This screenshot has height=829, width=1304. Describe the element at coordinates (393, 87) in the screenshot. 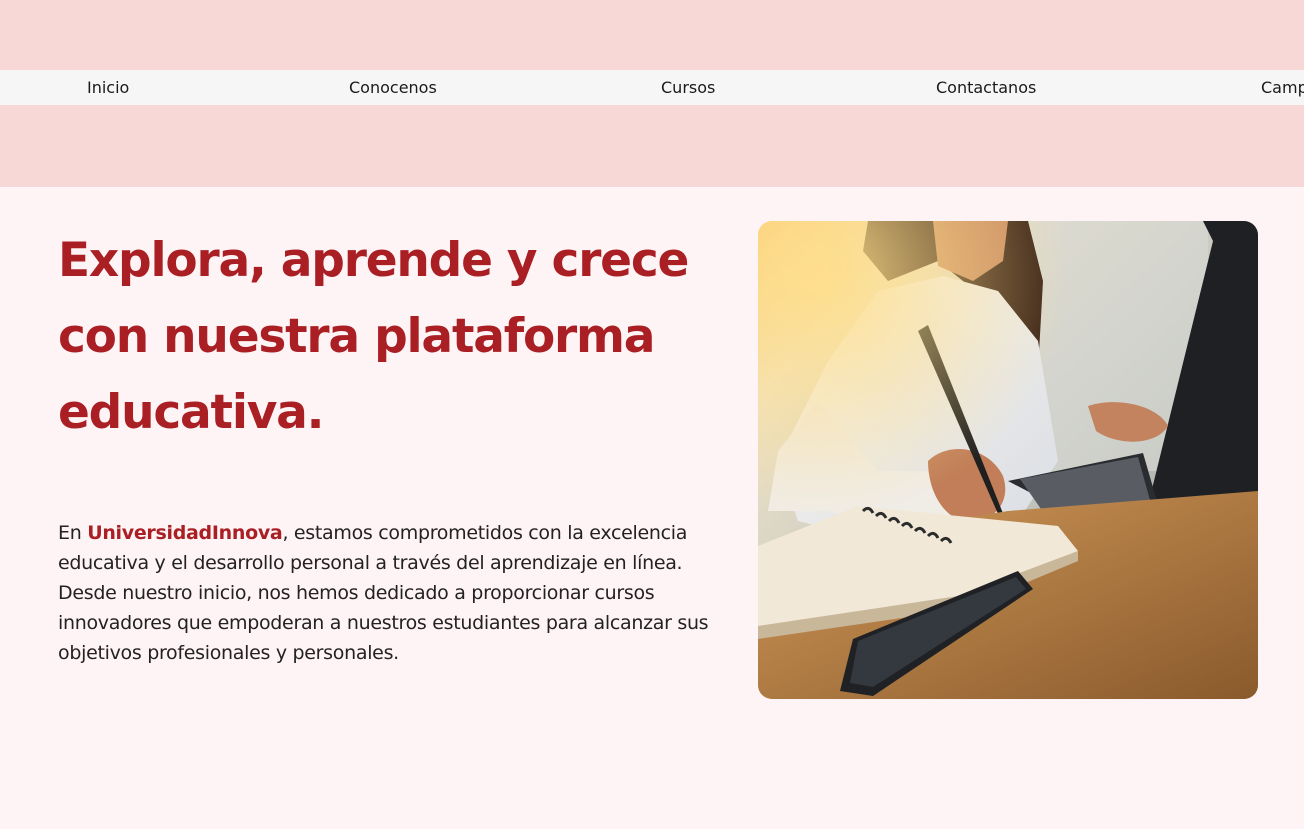

I see `nav-item-conocenos: Conocenos` at that location.